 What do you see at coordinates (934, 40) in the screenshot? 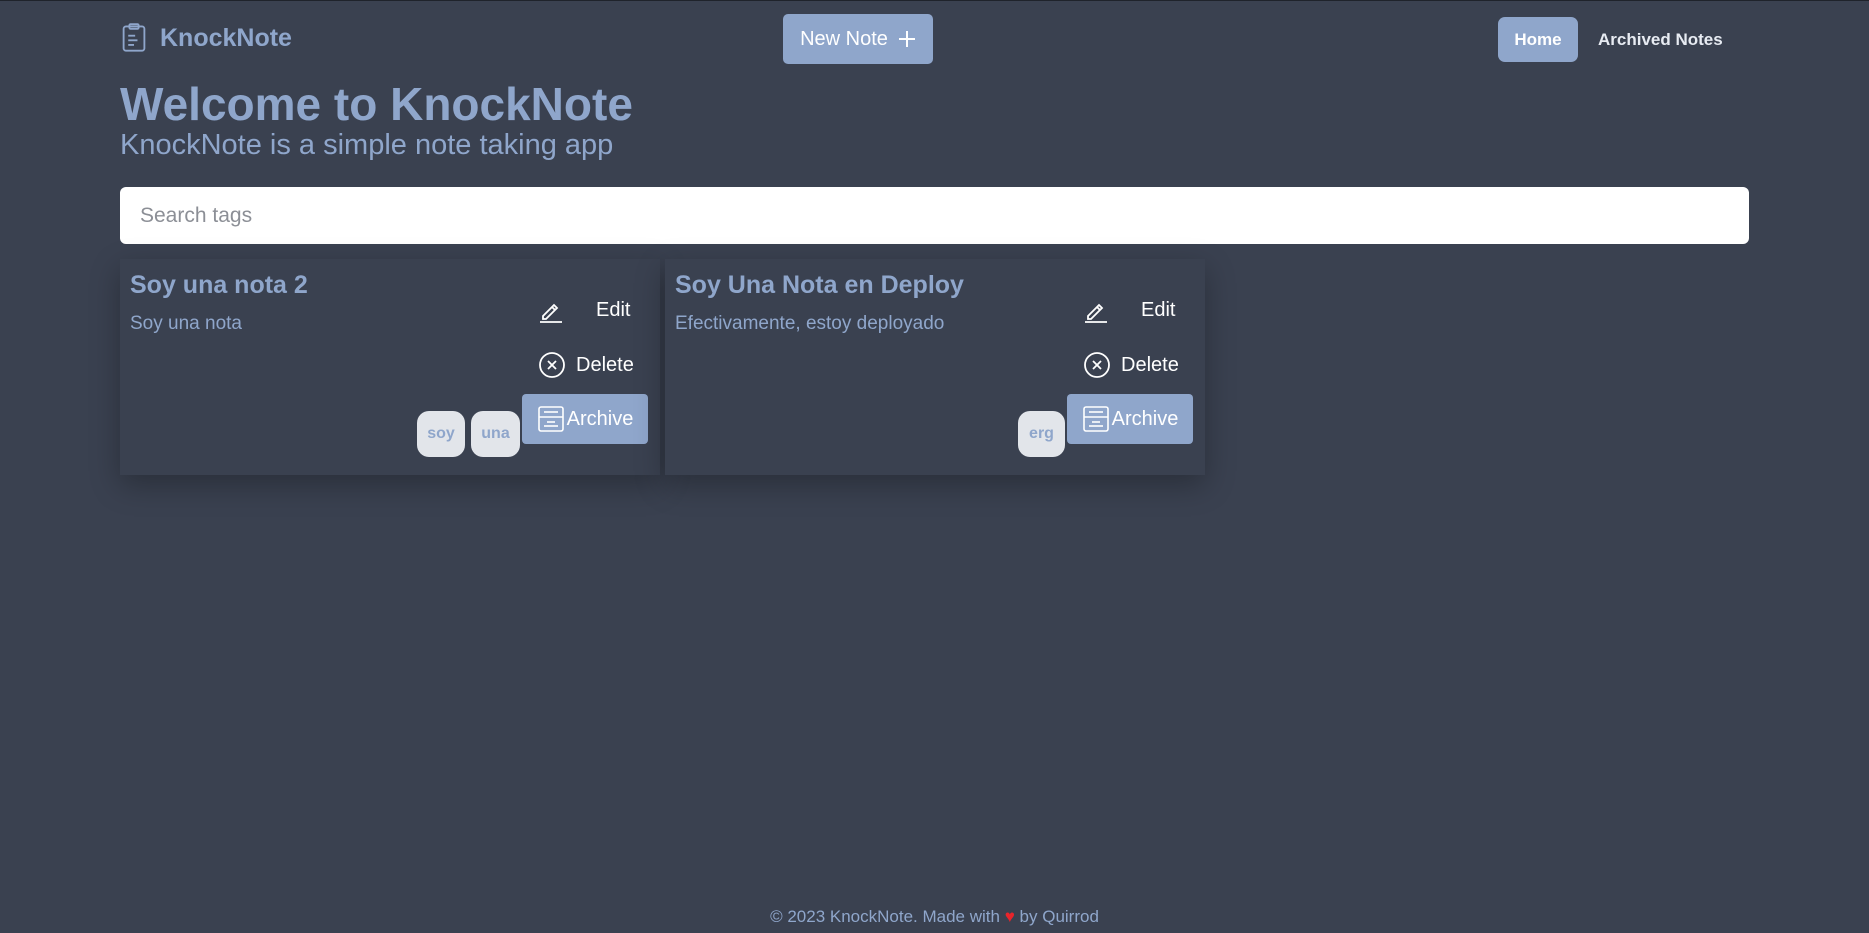
I see `top-navbar: KnockNote New Note Home Archived Notes` at bounding box center [934, 40].